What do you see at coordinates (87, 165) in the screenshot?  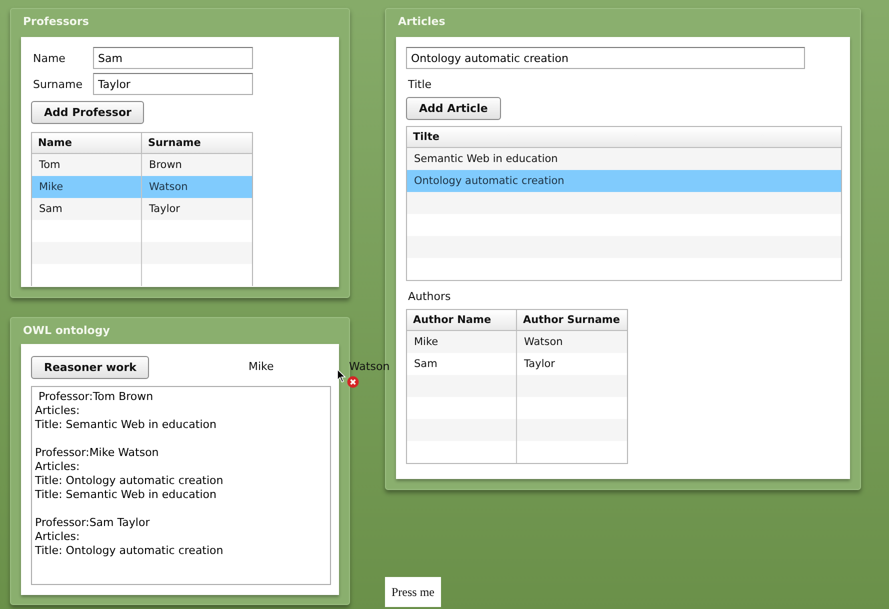 I see `table-cell: Tom` at bounding box center [87, 165].